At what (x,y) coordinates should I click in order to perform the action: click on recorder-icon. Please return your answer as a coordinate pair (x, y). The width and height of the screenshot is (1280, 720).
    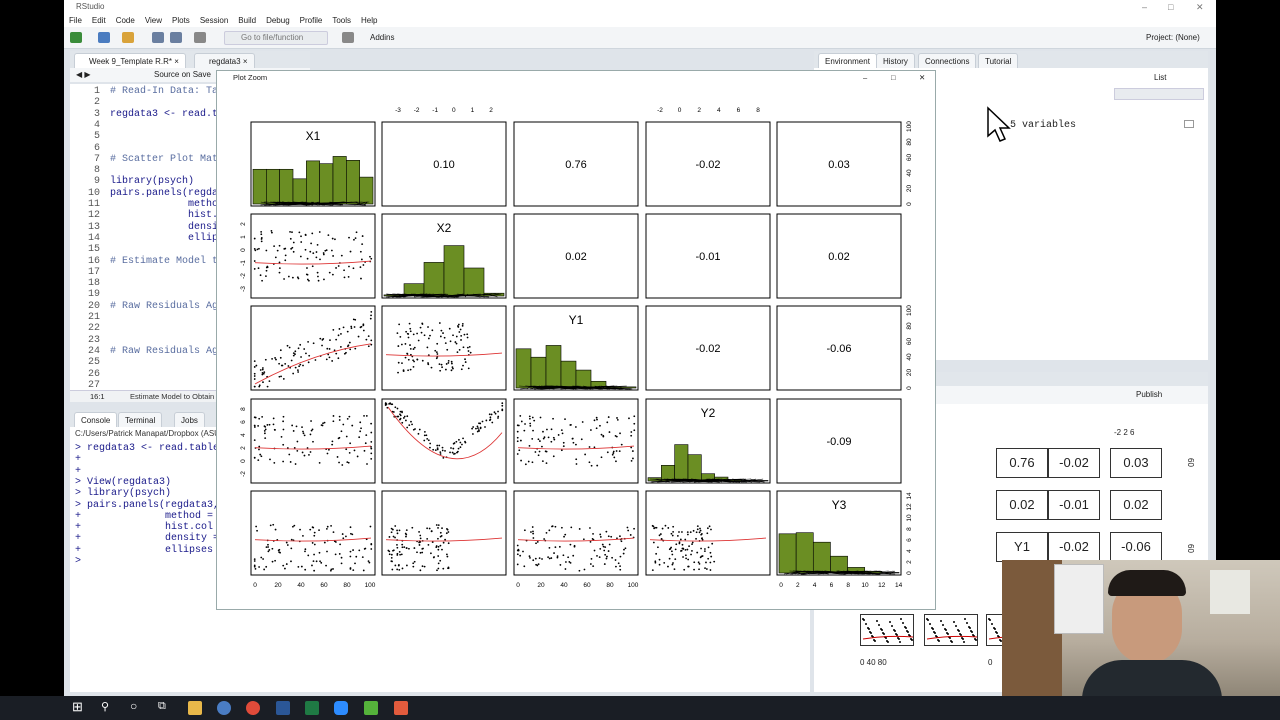
    Looking at the image, I should click on (401, 708).